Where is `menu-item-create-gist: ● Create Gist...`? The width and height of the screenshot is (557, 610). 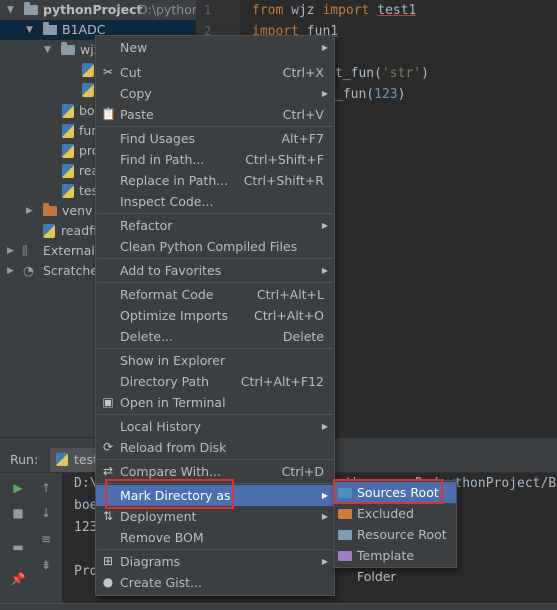 menu-item-create-gist: ● Create Gist... is located at coordinates (215, 582).